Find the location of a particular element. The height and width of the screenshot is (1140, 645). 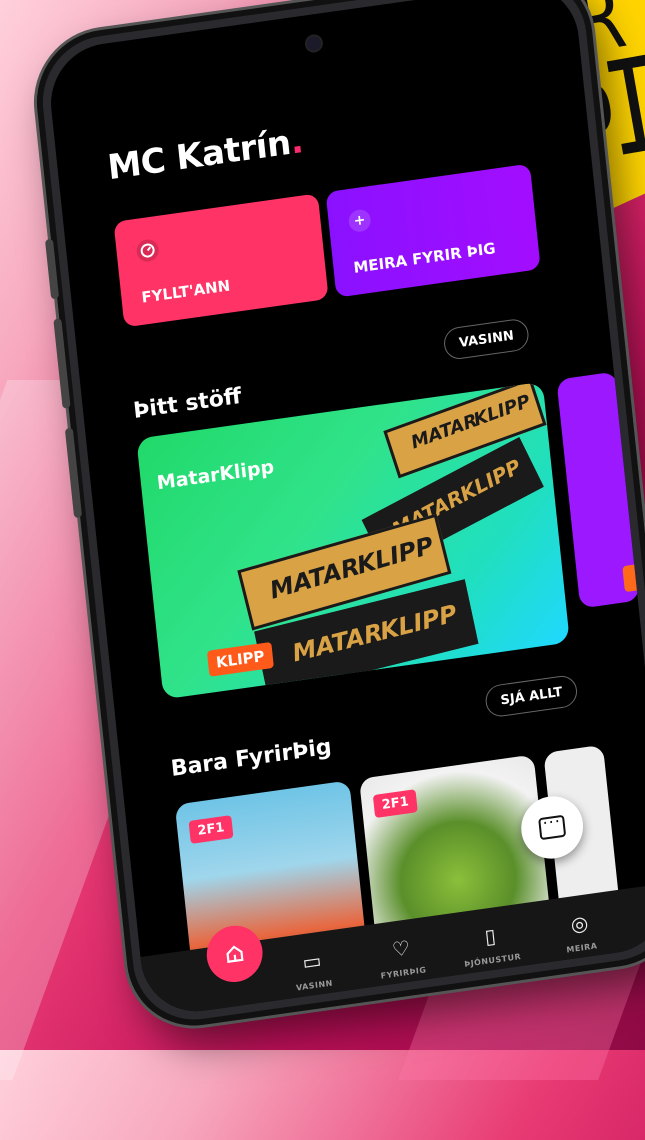

nav-label: ÞJÓNUSTUR is located at coordinates (492, 960).